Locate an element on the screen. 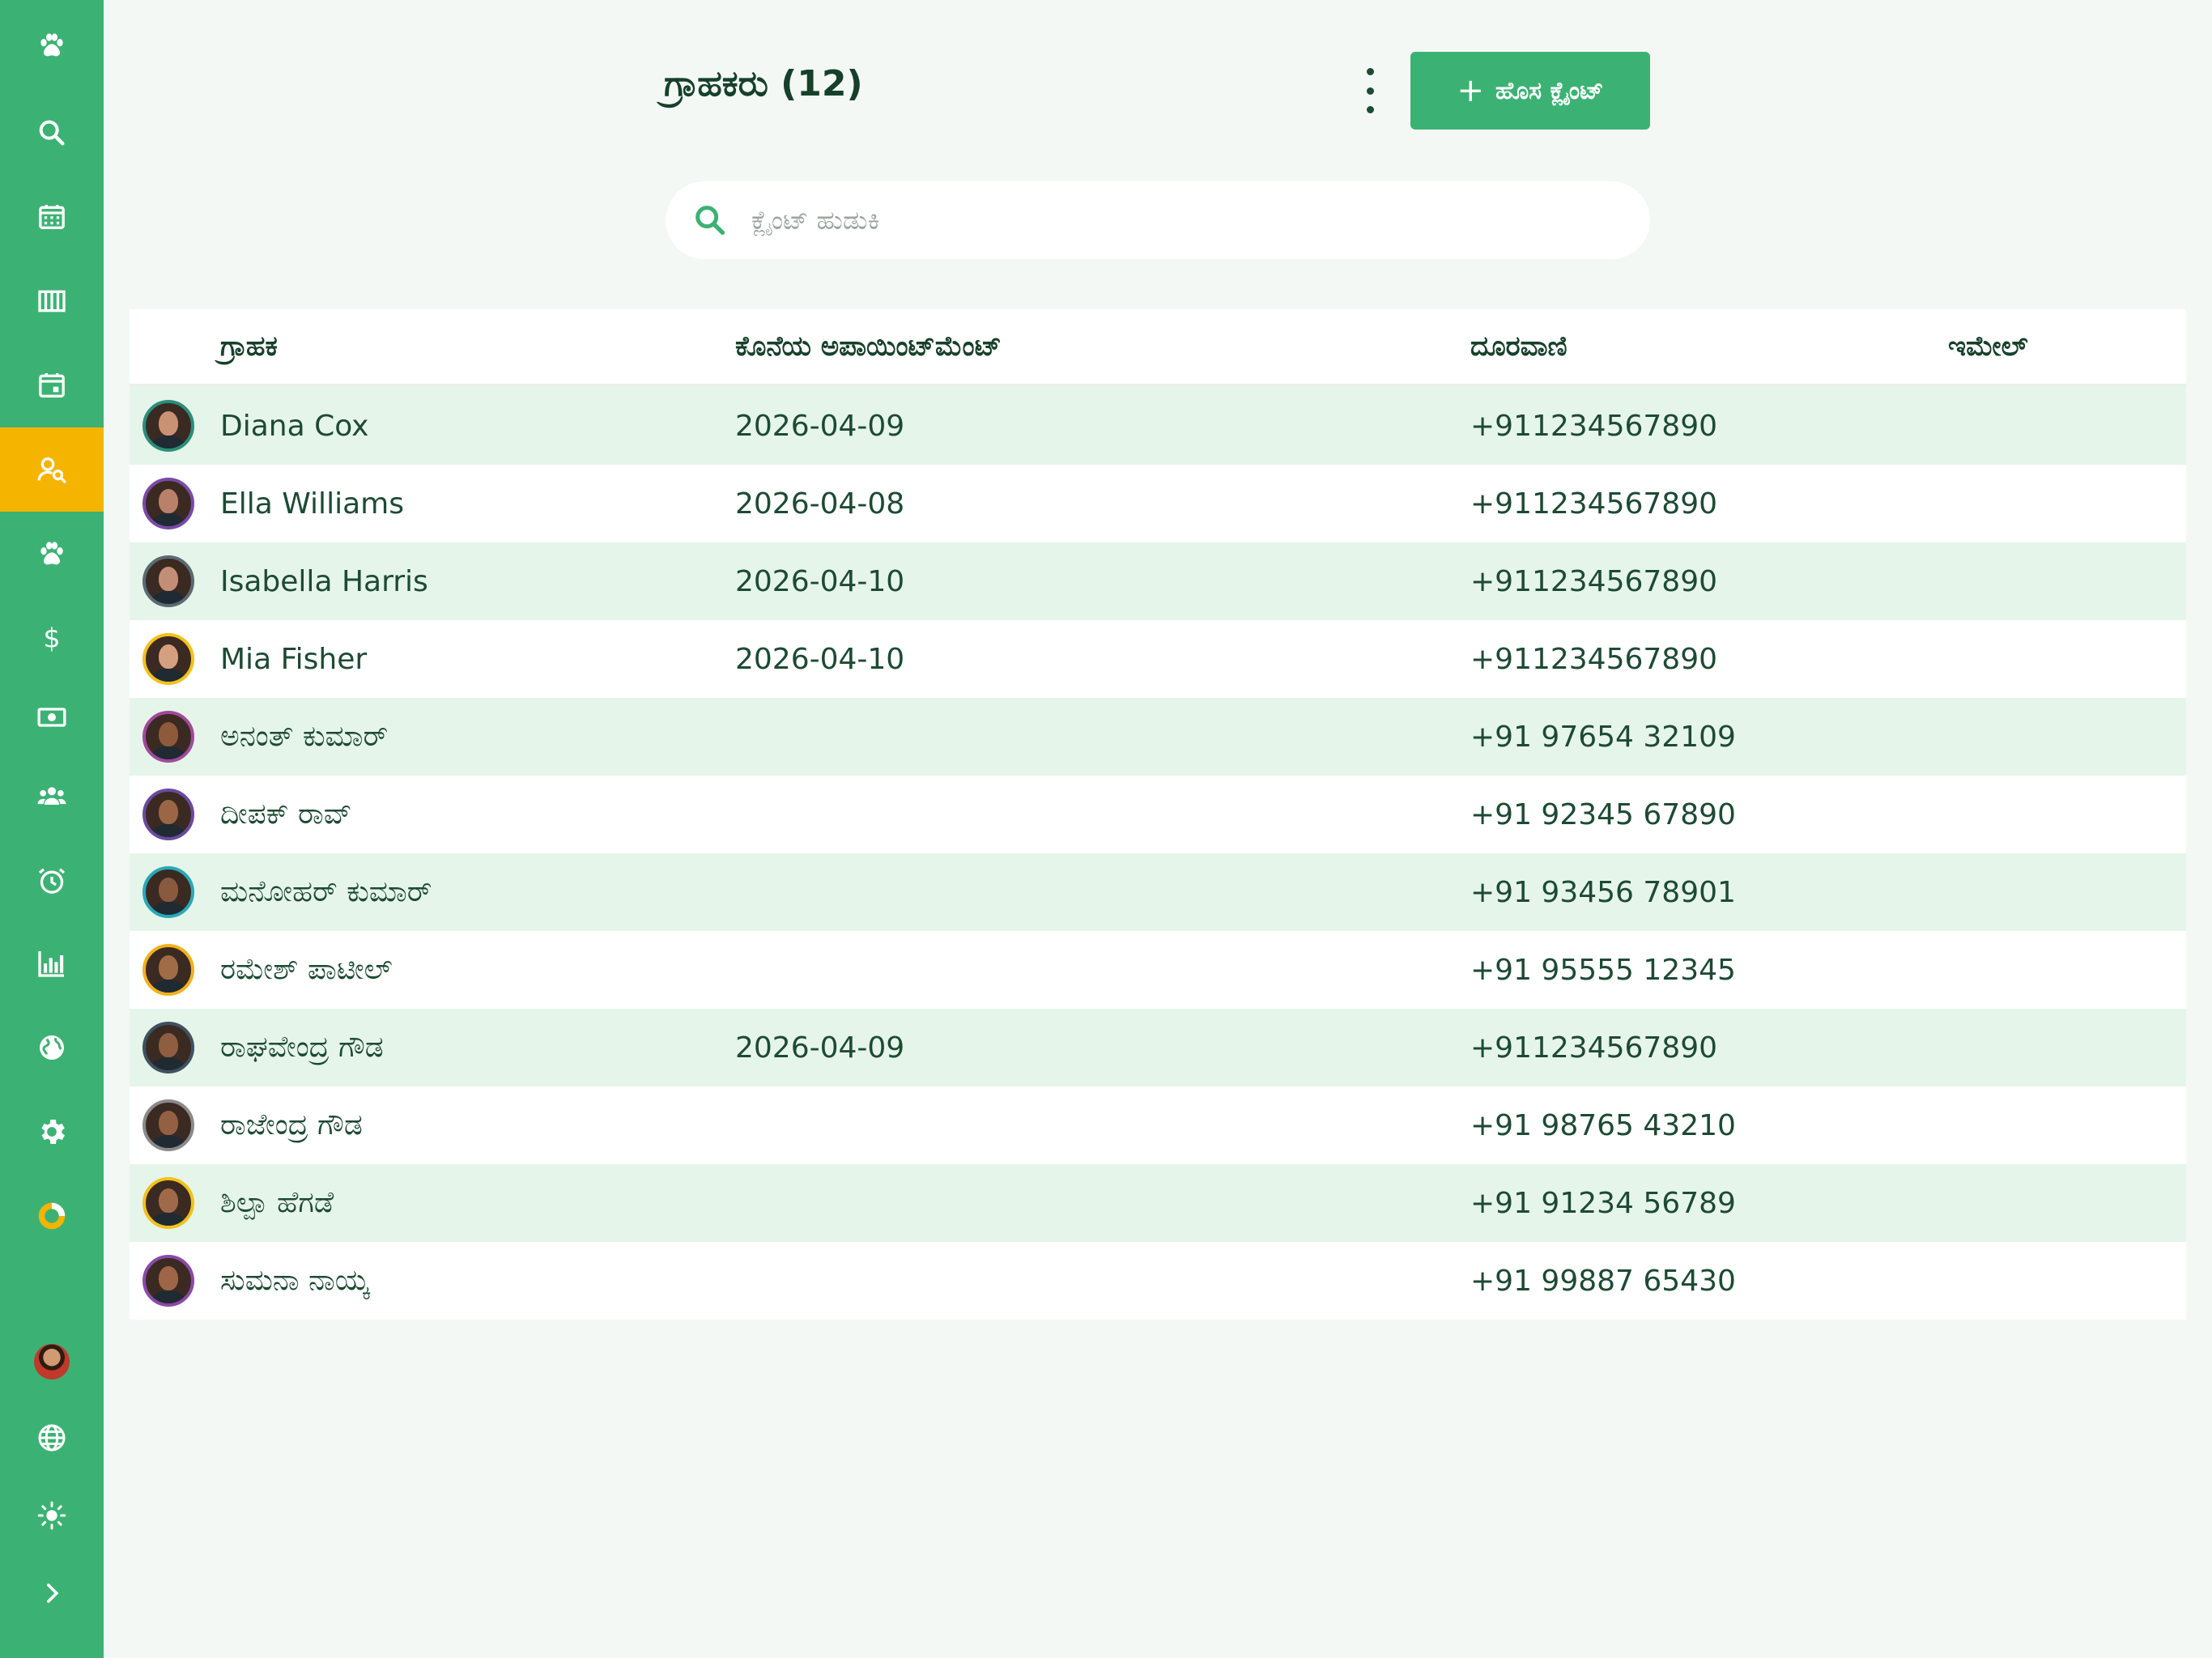  paw-icon is located at coordinates (52, 45).